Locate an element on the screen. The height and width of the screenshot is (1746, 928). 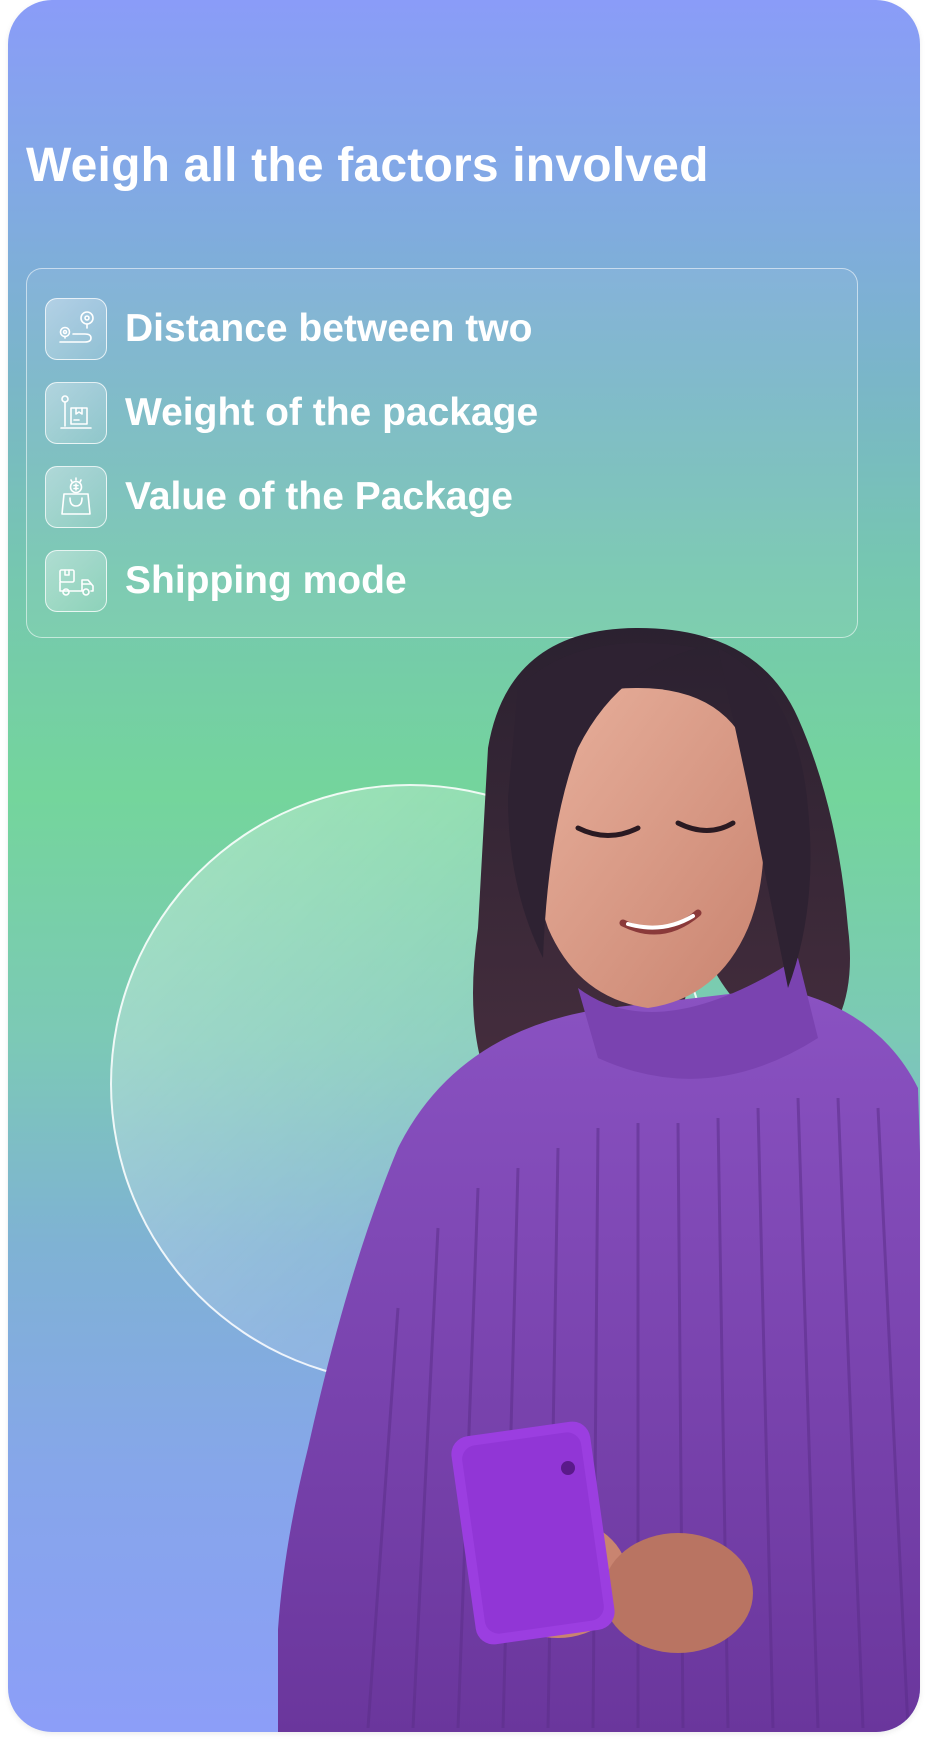
factor-label: Value of the Package is located at coordinates (319, 496).